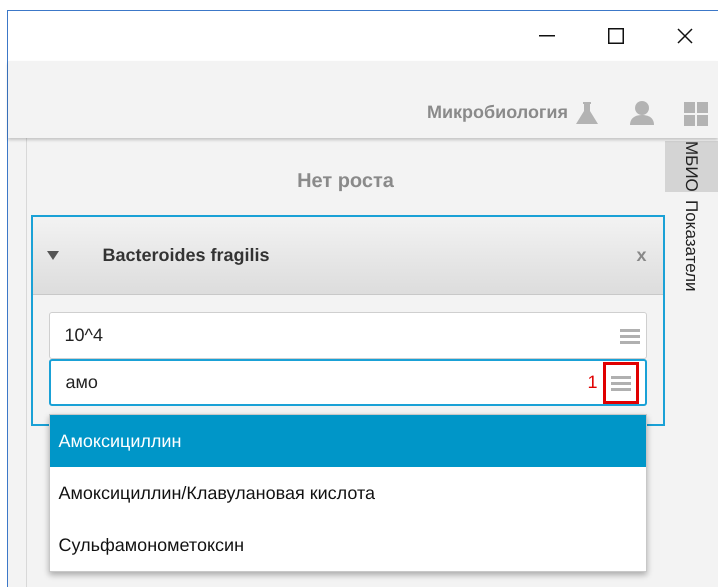 This screenshot has height=587, width=718. What do you see at coordinates (691, 166) in the screenshot?
I see `side-tab: МБИО` at bounding box center [691, 166].